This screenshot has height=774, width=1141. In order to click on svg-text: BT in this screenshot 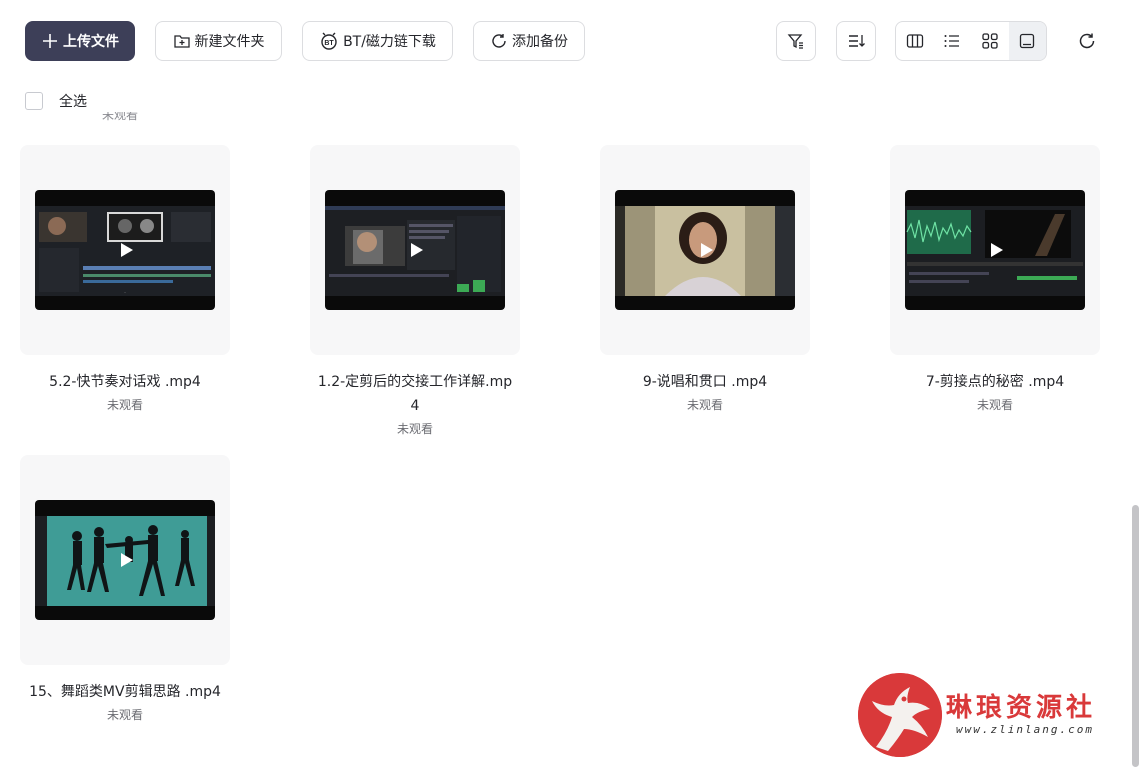, I will do `click(329, 43)`.